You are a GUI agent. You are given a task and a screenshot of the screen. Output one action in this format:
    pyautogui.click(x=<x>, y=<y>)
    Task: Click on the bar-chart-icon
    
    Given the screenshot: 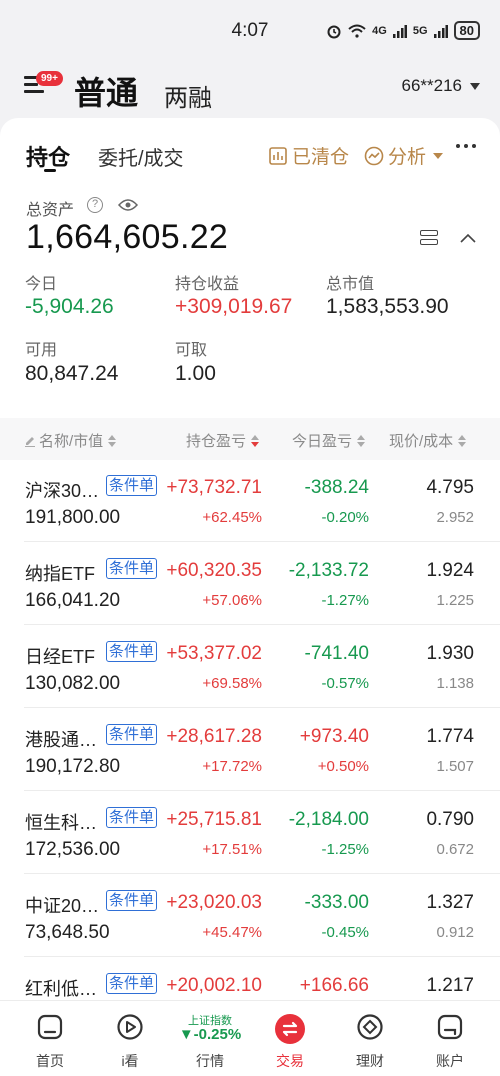 What is the action you would take?
    pyautogui.click(x=278, y=155)
    